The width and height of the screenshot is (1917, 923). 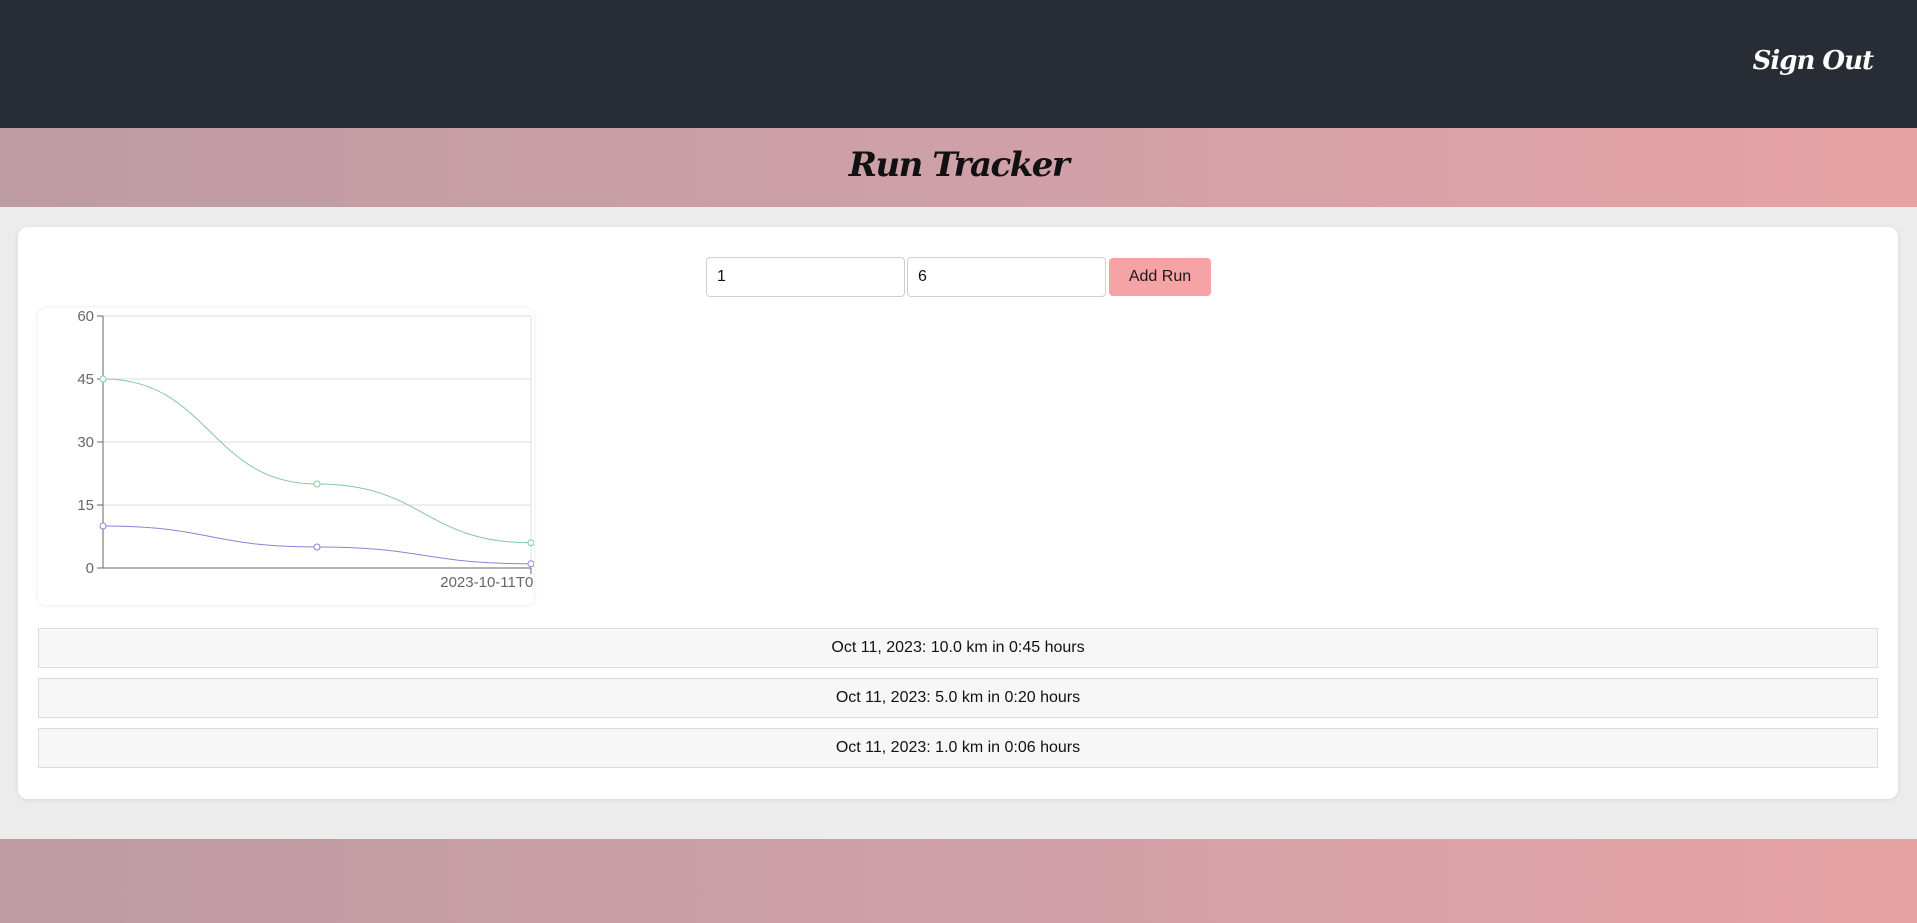 I want to click on y-tick-label: 45, so click(x=85, y=379).